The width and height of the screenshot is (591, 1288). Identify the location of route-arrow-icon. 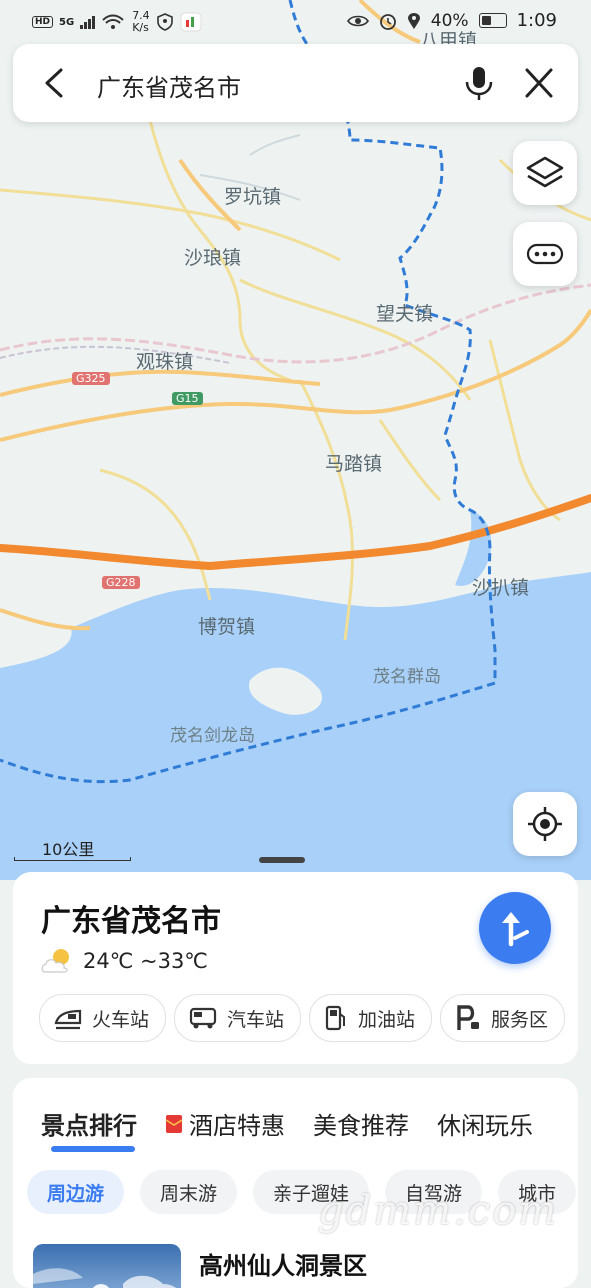
(515, 929).